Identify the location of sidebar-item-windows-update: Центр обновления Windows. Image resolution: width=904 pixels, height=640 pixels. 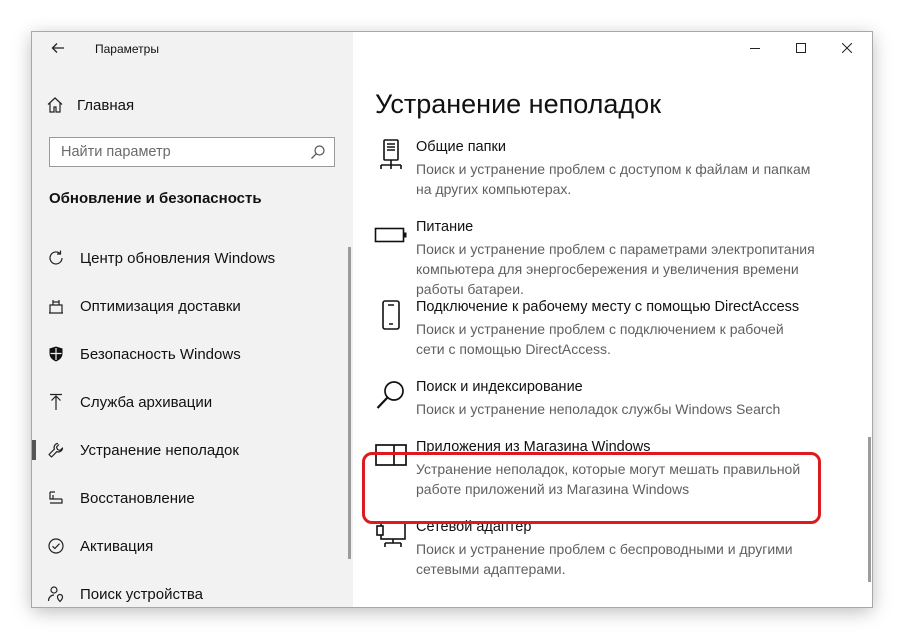
(192, 258).